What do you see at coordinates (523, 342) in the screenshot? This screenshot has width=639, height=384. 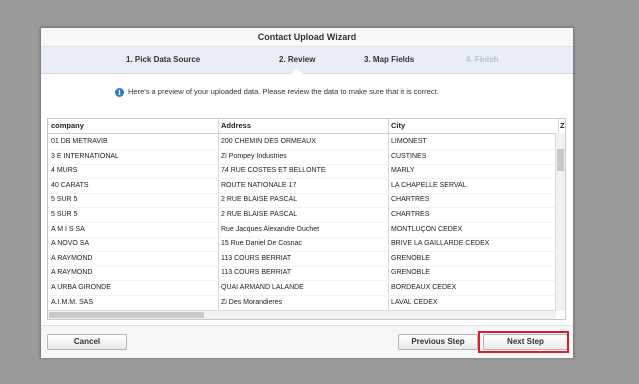 I see `next-step-highlight` at bounding box center [523, 342].